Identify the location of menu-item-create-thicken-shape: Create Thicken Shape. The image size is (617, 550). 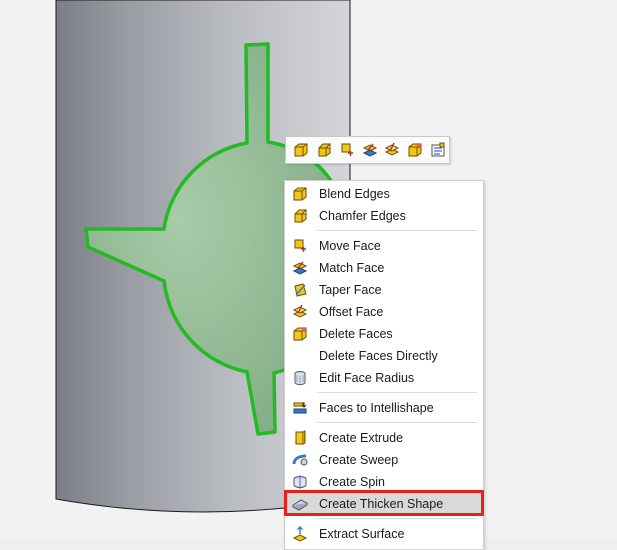
(384, 504).